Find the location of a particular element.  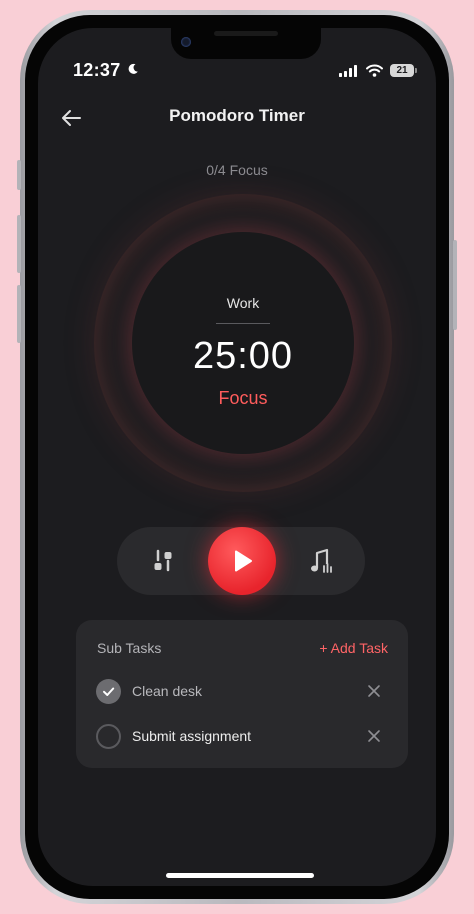

volume-up-button is located at coordinates (19, 244).